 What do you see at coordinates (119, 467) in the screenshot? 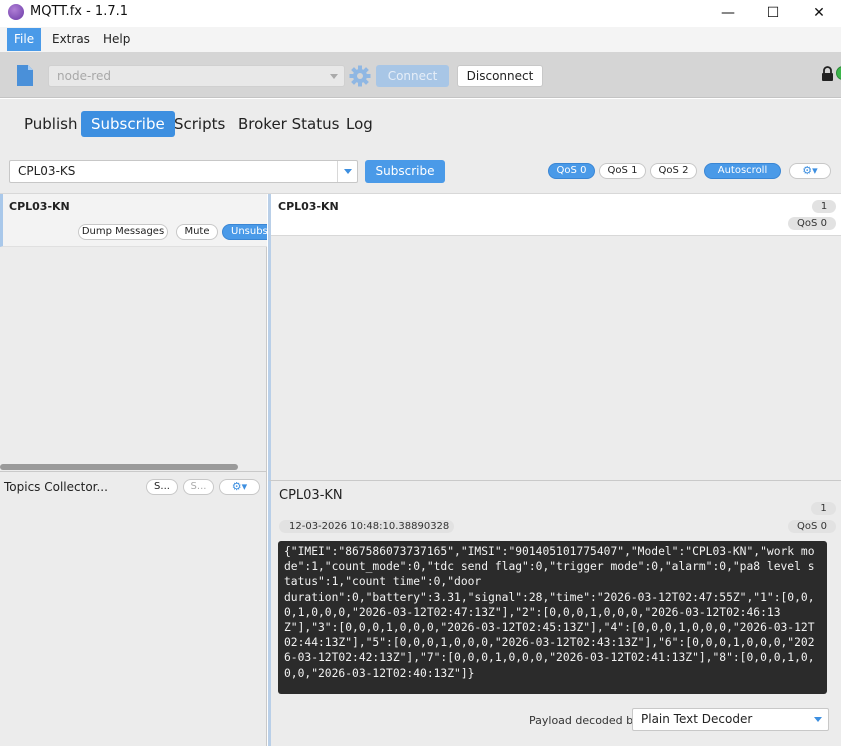
I see `horizontal-scrollbar` at bounding box center [119, 467].